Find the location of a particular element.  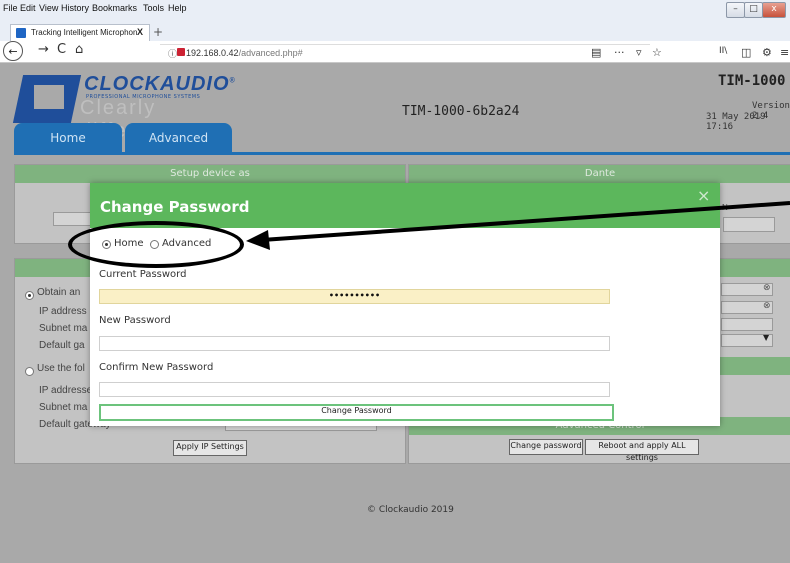

tabs-underline is located at coordinates (402, 153).